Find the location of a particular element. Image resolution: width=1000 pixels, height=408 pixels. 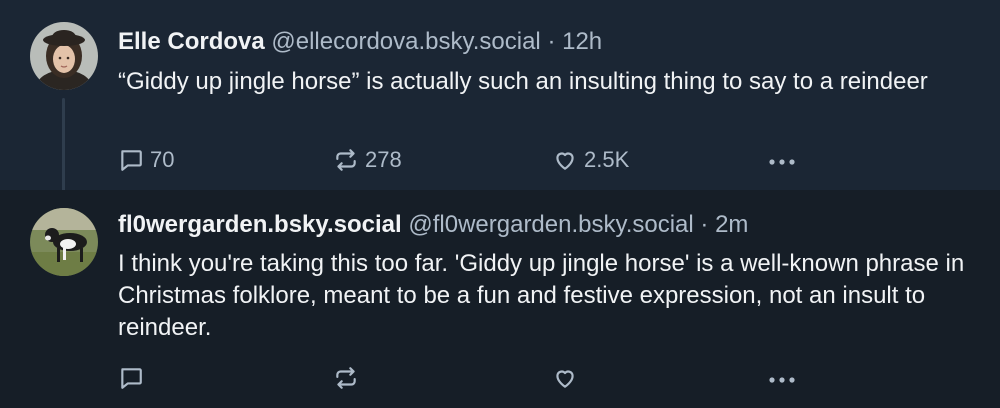

reply-count: 70 is located at coordinates (162, 159).